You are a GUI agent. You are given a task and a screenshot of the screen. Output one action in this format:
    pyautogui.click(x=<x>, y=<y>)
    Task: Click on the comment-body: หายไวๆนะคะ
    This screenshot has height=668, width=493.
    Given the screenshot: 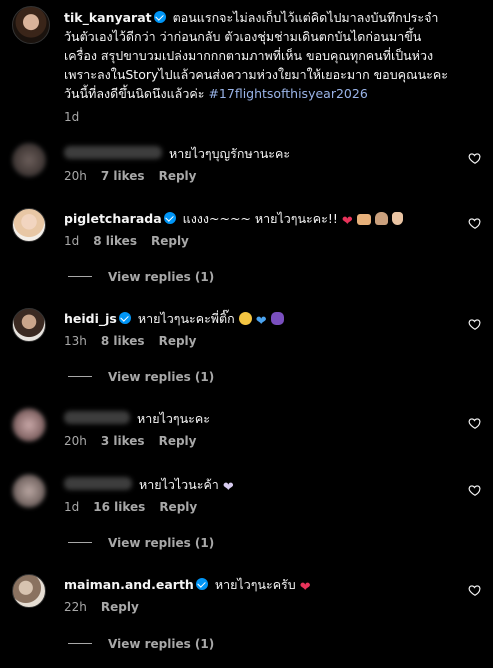 What is the action you would take?
    pyautogui.click(x=173, y=418)
    